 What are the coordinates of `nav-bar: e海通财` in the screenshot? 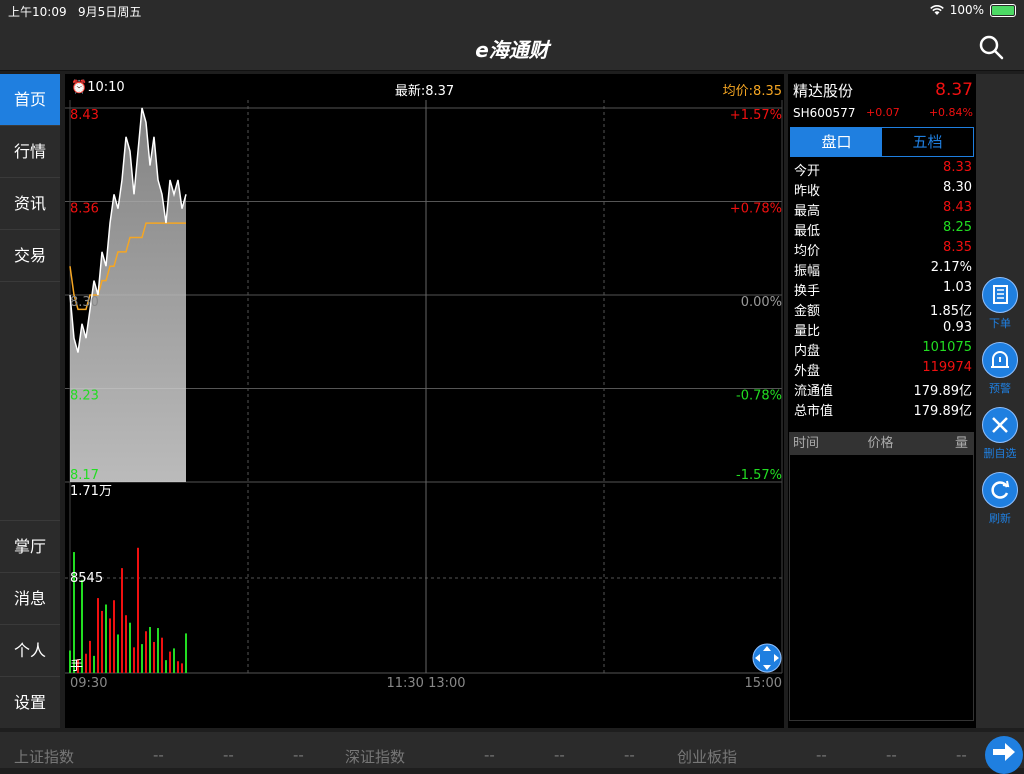 It's located at (512, 46).